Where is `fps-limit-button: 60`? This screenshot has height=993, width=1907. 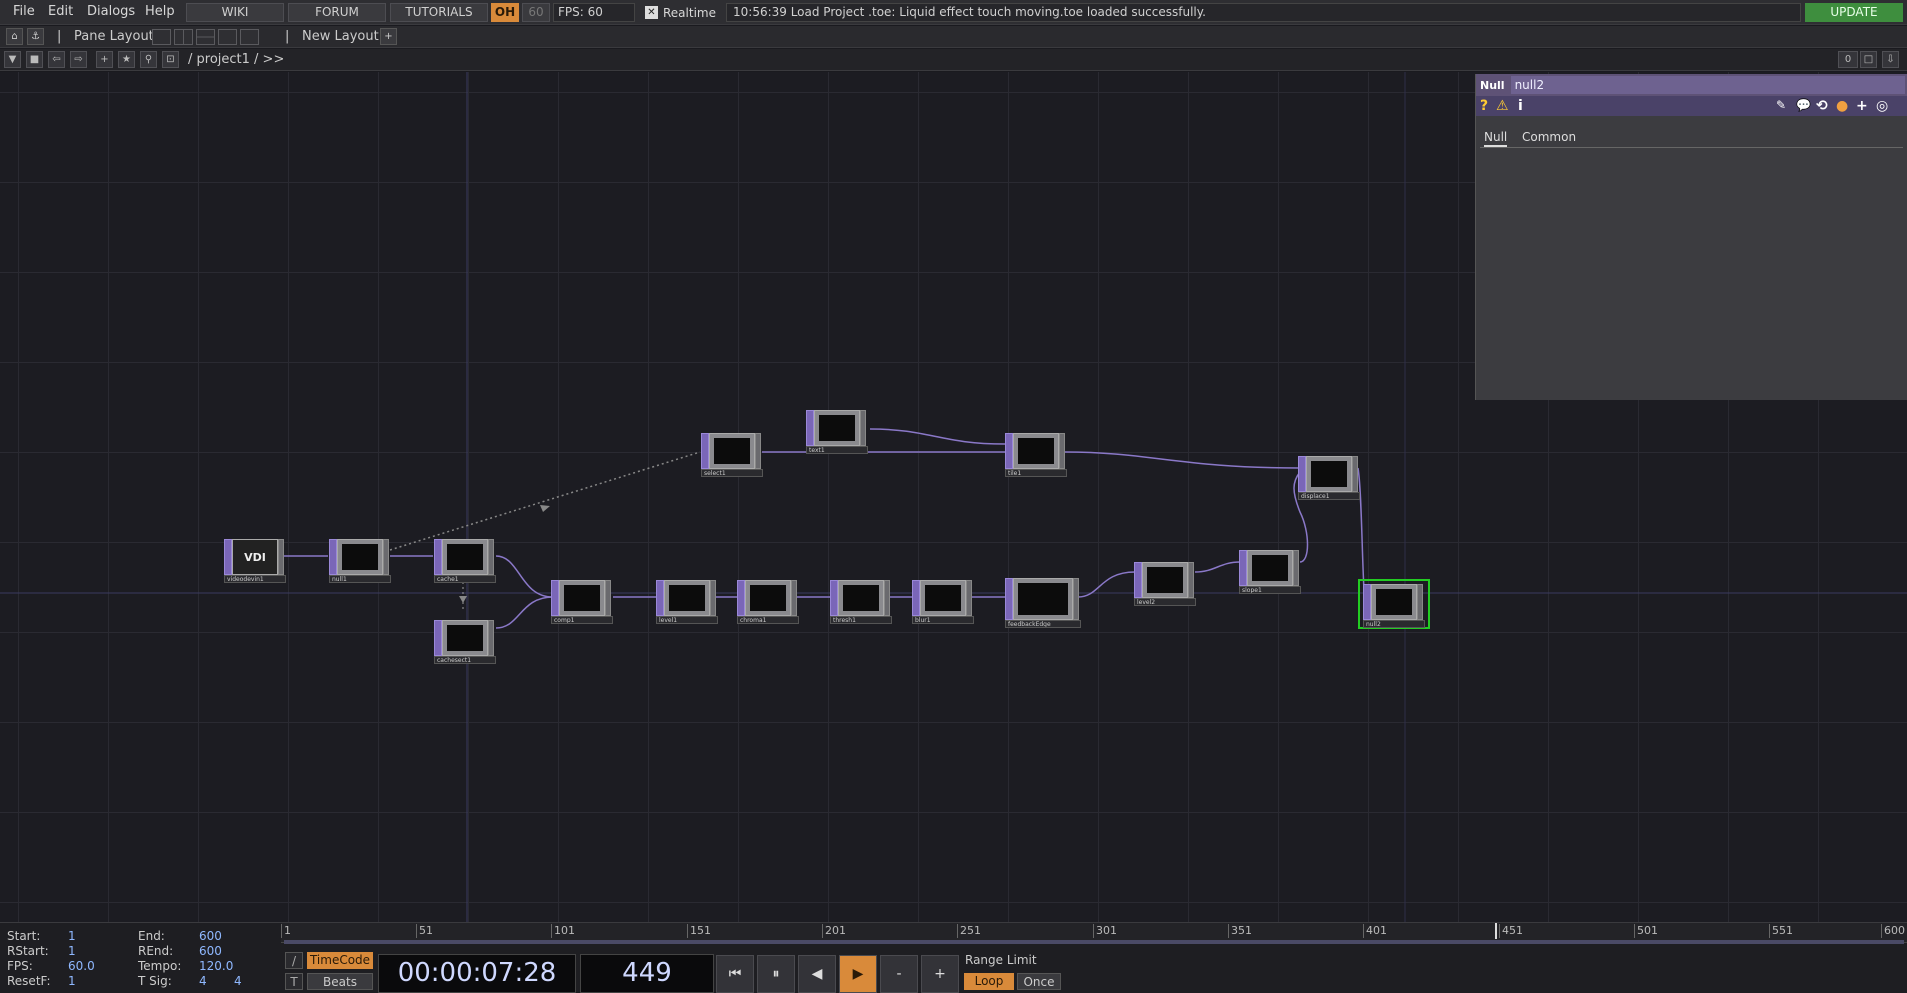
fps-limit-button: 60 is located at coordinates (536, 12).